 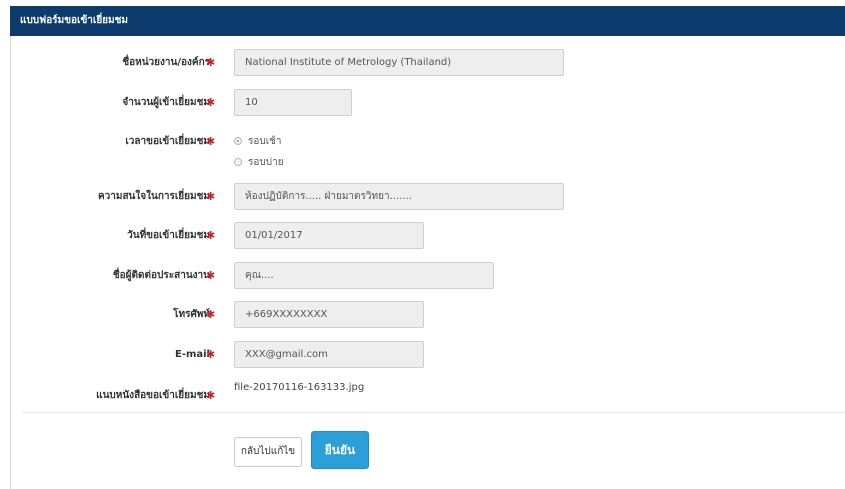 What do you see at coordinates (153, 395) in the screenshot?
I see `attachment-label: แนบหนังสือขอเข้าเยี่ยมชม` at bounding box center [153, 395].